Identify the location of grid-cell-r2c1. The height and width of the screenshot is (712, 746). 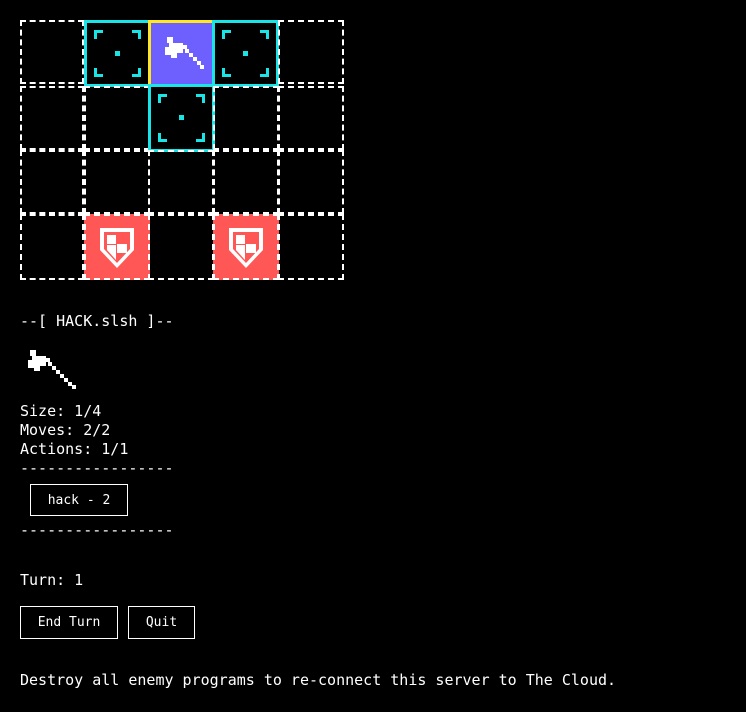
(117, 182).